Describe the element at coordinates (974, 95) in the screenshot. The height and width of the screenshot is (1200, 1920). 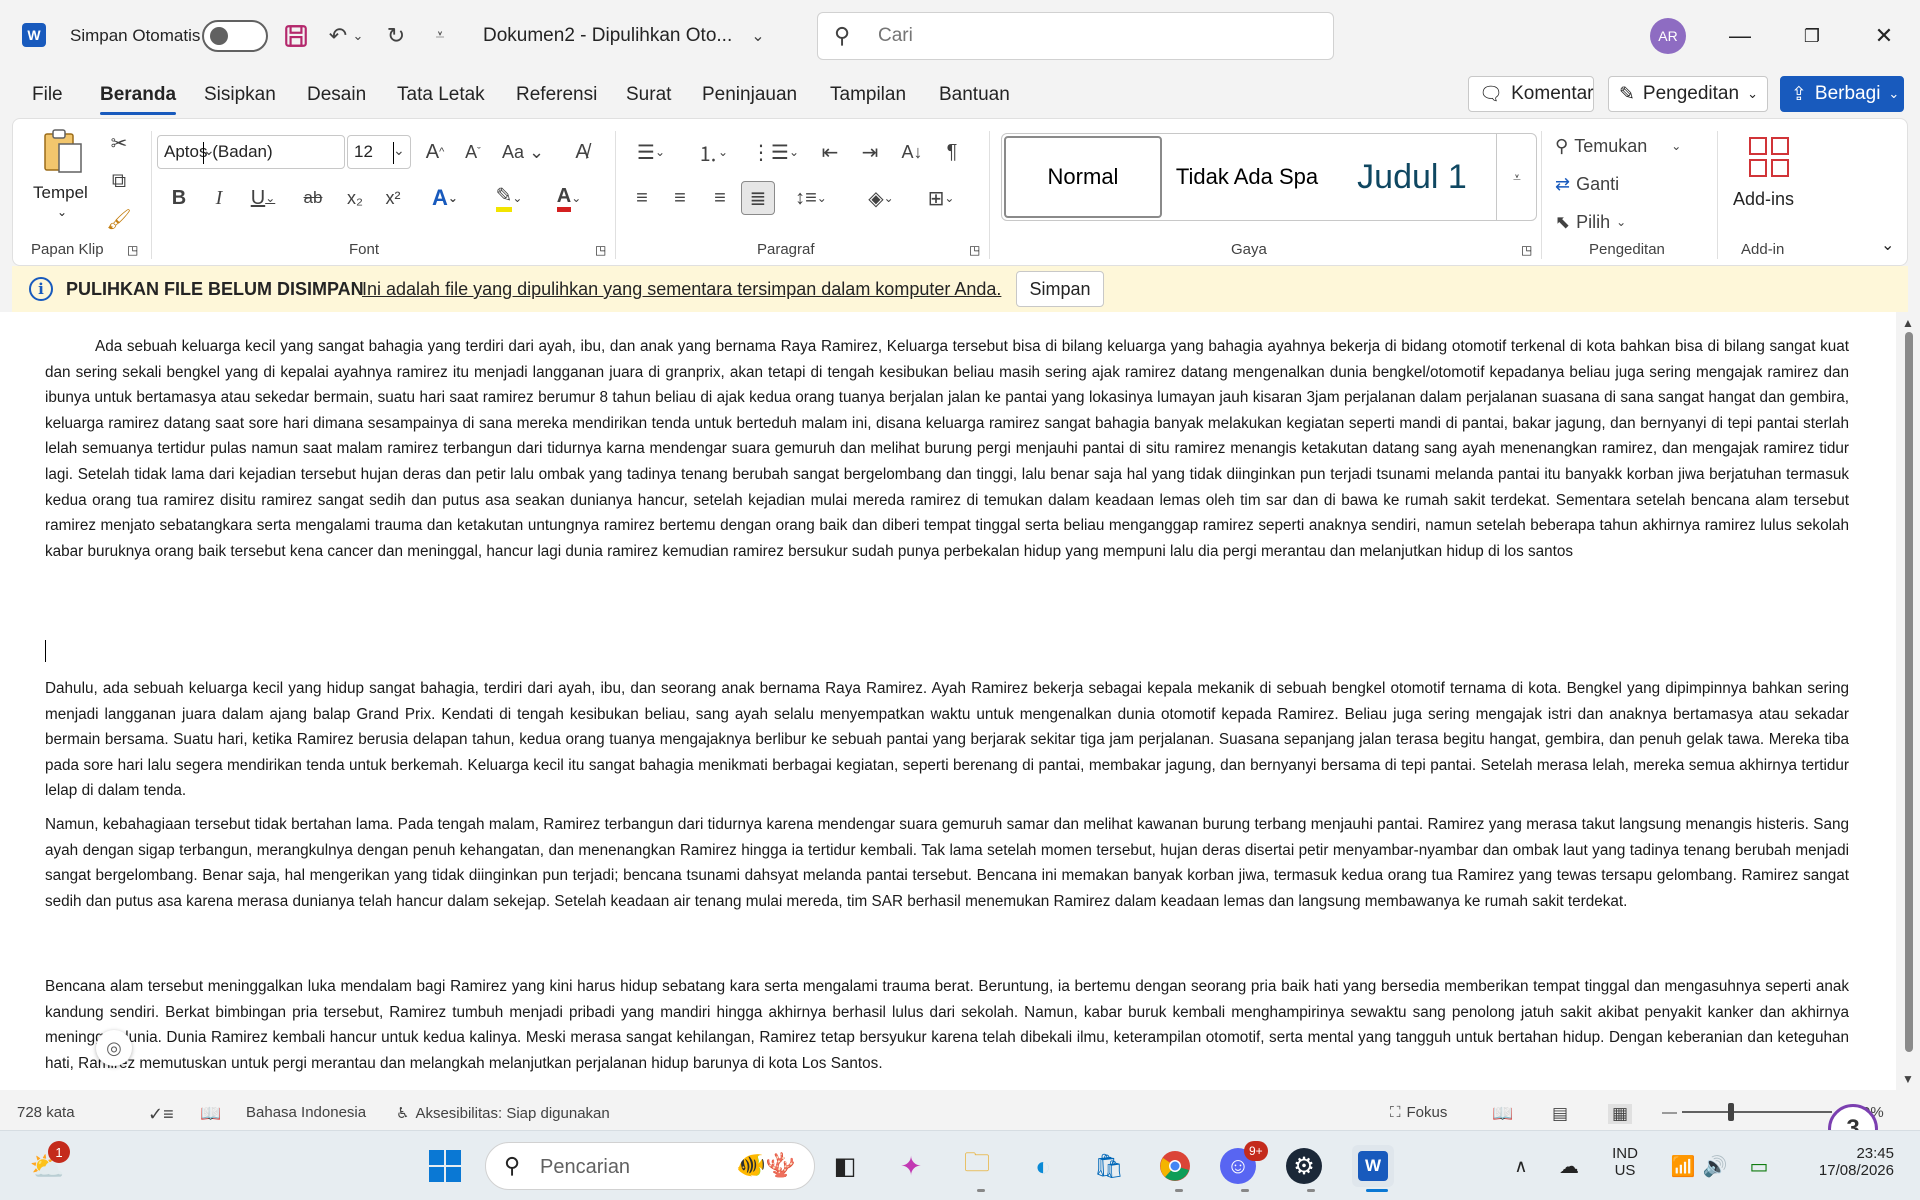
I see `tab-help: Bantuan` at that location.